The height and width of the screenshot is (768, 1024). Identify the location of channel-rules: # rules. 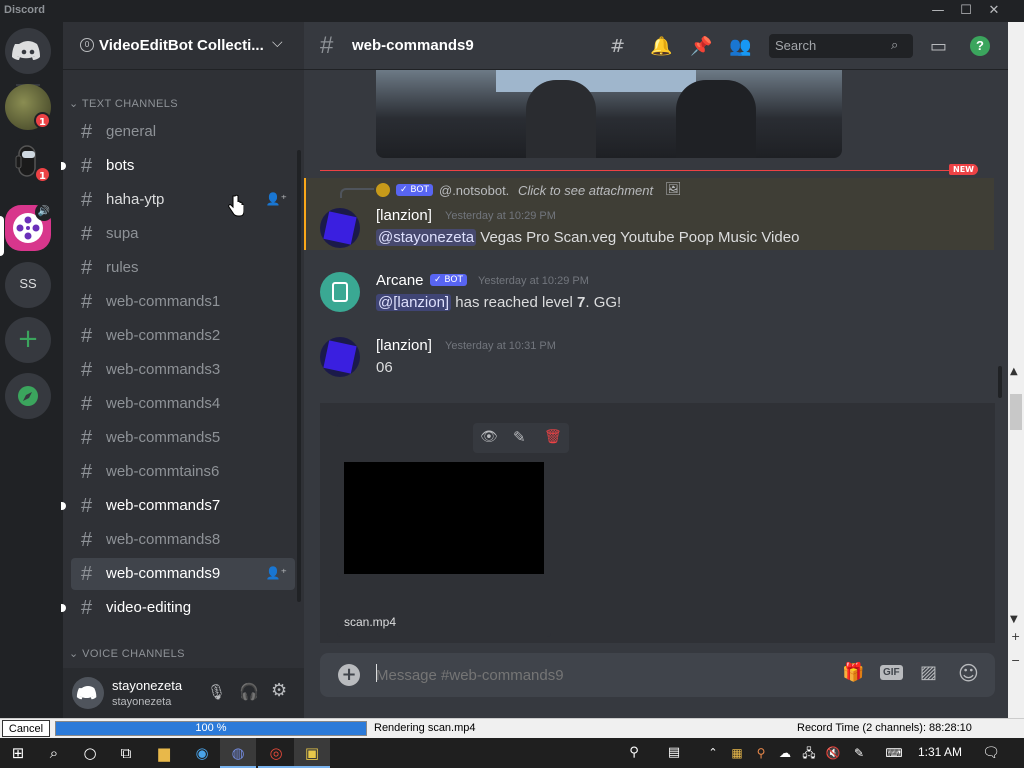
(183, 268).